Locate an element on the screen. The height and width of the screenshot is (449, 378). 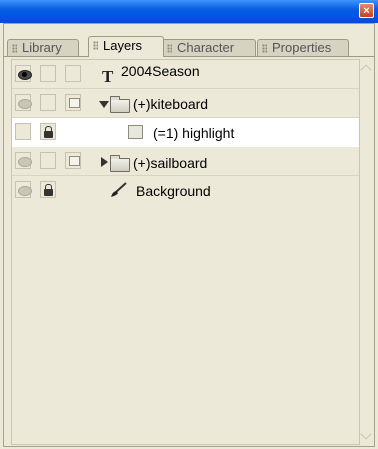
paintbrush-icon is located at coordinates (119, 189).